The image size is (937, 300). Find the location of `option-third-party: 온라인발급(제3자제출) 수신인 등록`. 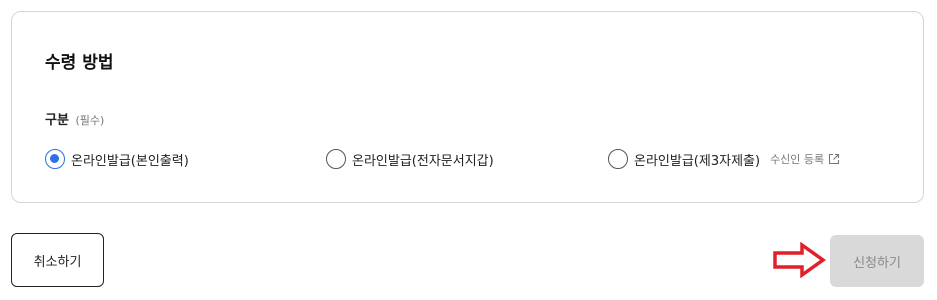

option-third-party: 온라인발급(제3자제출) 수신인 등록 is located at coordinates (724, 159).